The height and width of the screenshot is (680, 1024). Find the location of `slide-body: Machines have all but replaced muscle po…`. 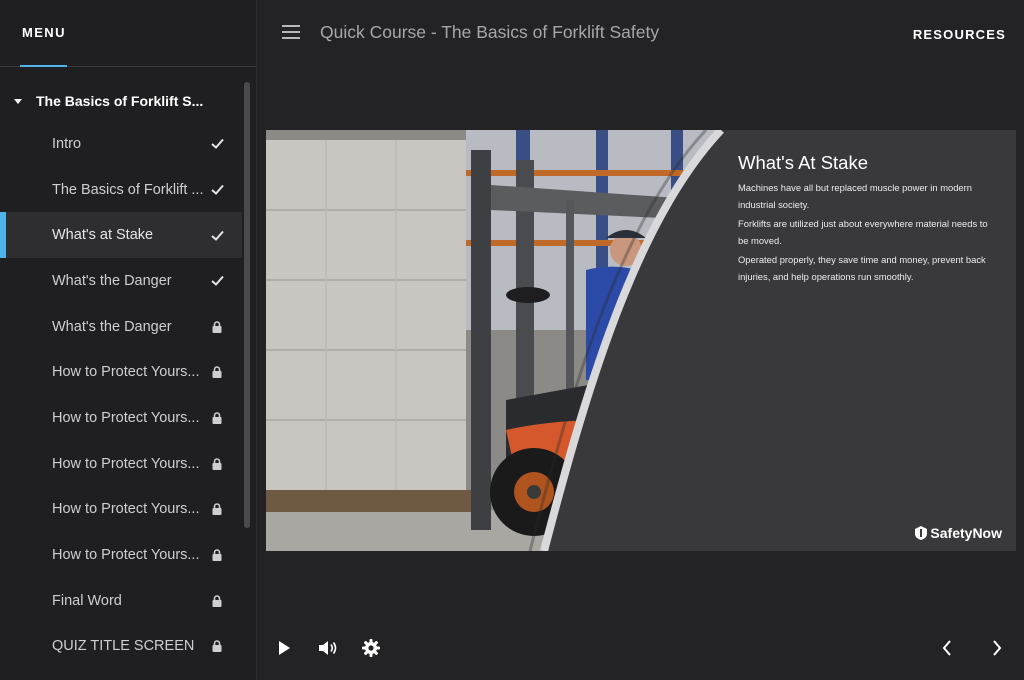

slide-body: Machines have all but replaced muscle po… is located at coordinates (865, 234).